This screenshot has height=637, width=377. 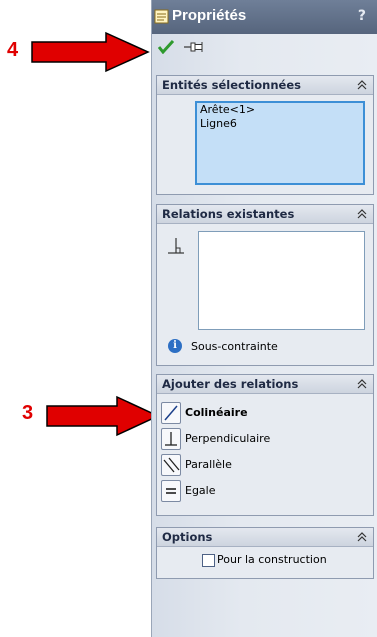 What do you see at coordinates (208, 560) in the screenshot?
I see `construction-checkbox` at bounding box center [208, 560].